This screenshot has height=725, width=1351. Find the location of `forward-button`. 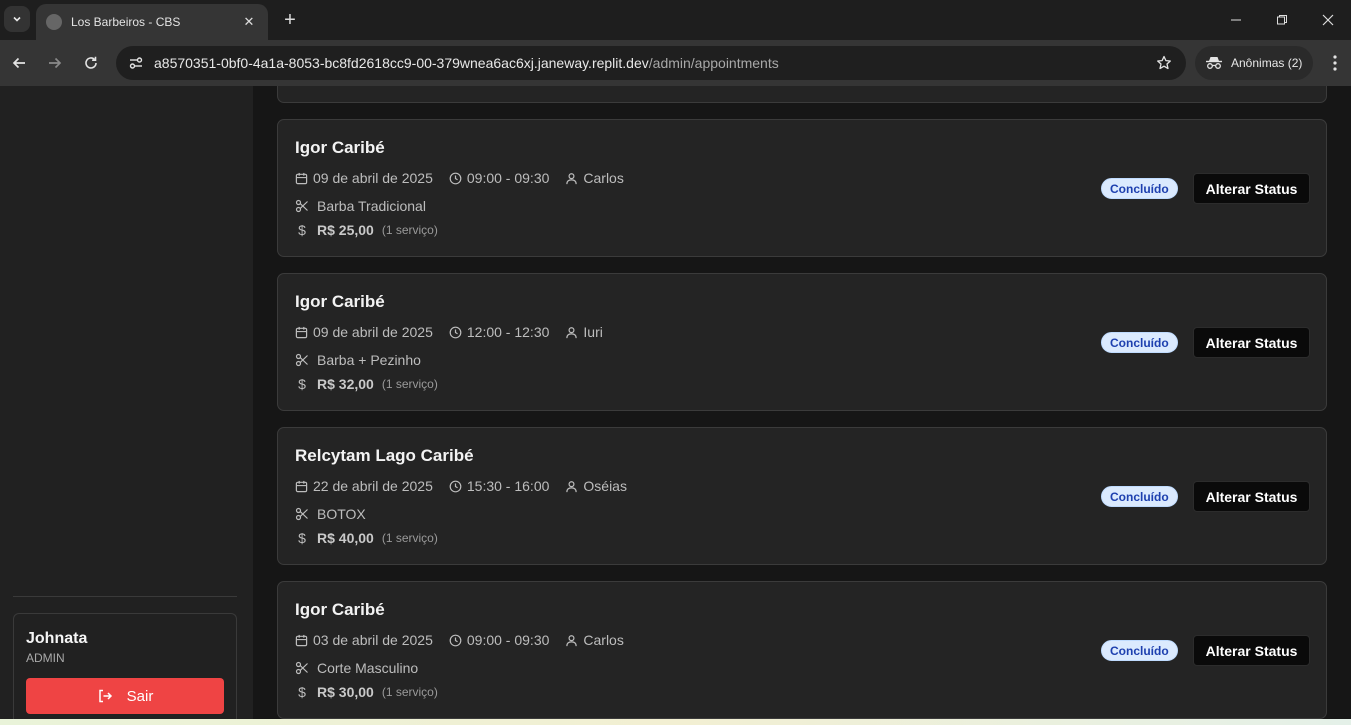

forward-button is located at coordinates (55, 63).